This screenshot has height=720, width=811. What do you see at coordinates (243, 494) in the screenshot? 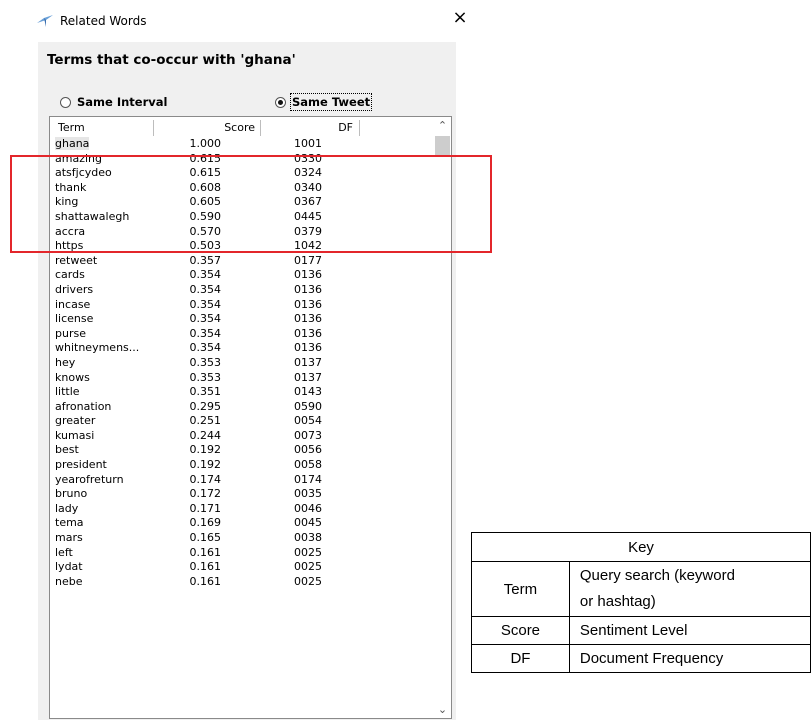
I see `table-row: bruno 0.172 0035` at bounding box center [243, 494].